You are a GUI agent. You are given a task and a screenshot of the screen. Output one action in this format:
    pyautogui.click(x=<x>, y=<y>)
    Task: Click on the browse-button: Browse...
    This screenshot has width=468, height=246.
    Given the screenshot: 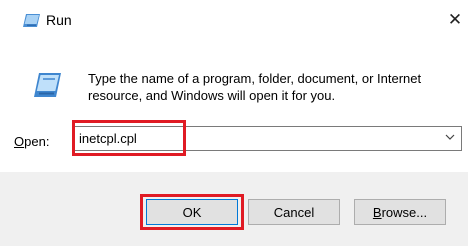 What is the action you would take?
    pyautogui.click(x=400, y=212)
    